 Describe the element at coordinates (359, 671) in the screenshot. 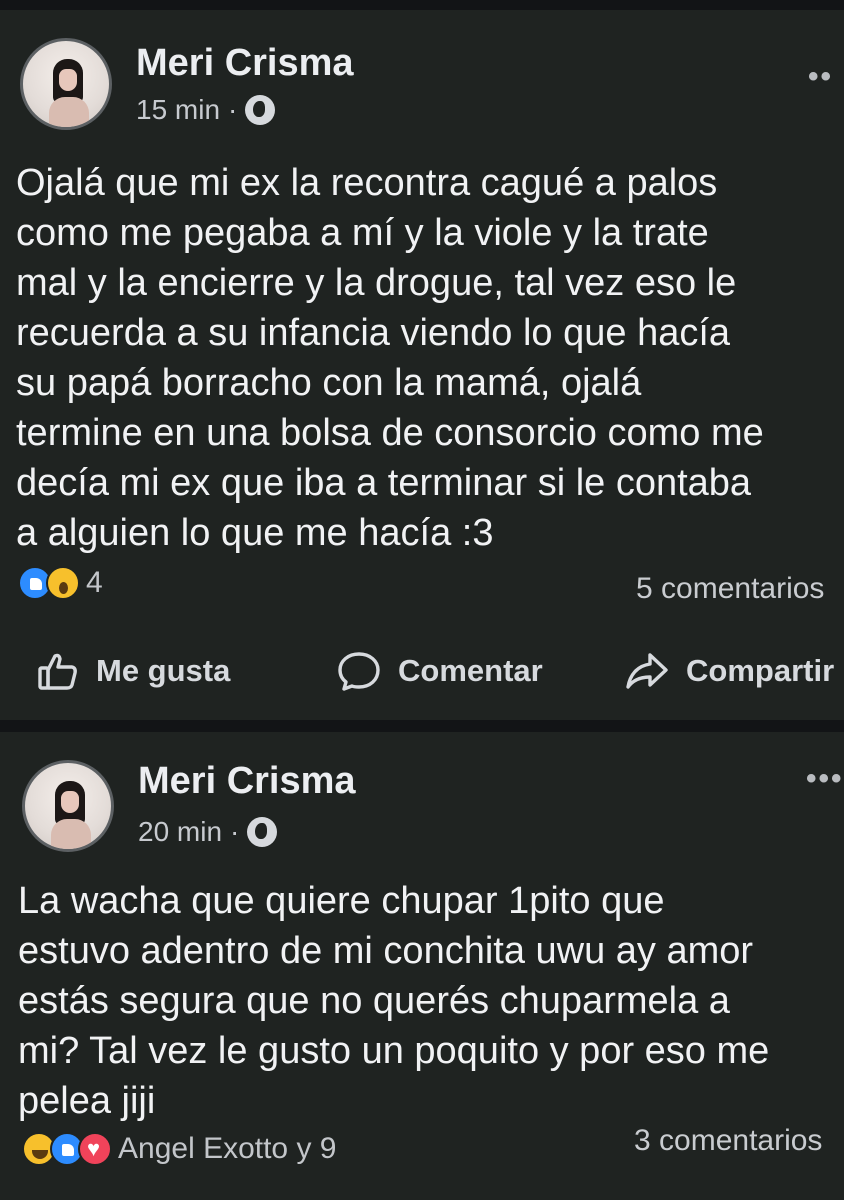

I see `comment-bubble-icon` at that location.